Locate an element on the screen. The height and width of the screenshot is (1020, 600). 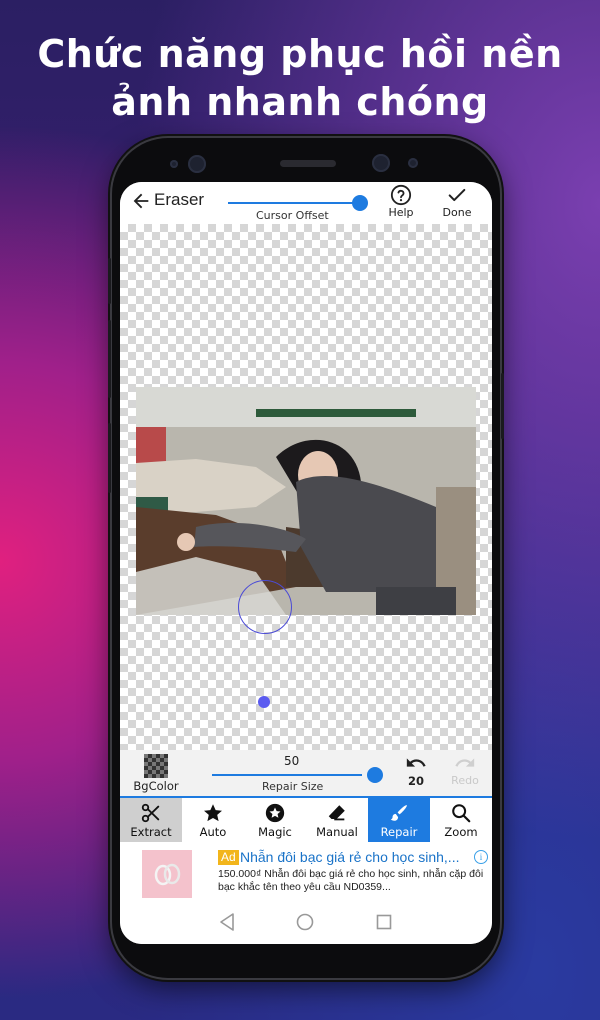
brush-controls: BgColor 50 Repair Size 20 Redo is located at coordinates (306, 774).